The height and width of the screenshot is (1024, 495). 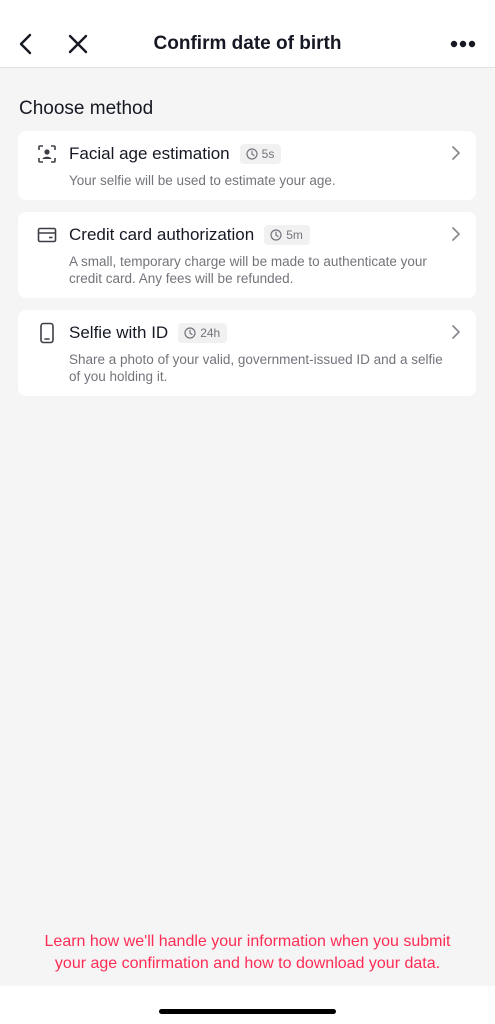 What do you see at coordinates (162, 234) in the screenshot?
I see `method-title: Credit card authorization` at bounding box center [162, 234].